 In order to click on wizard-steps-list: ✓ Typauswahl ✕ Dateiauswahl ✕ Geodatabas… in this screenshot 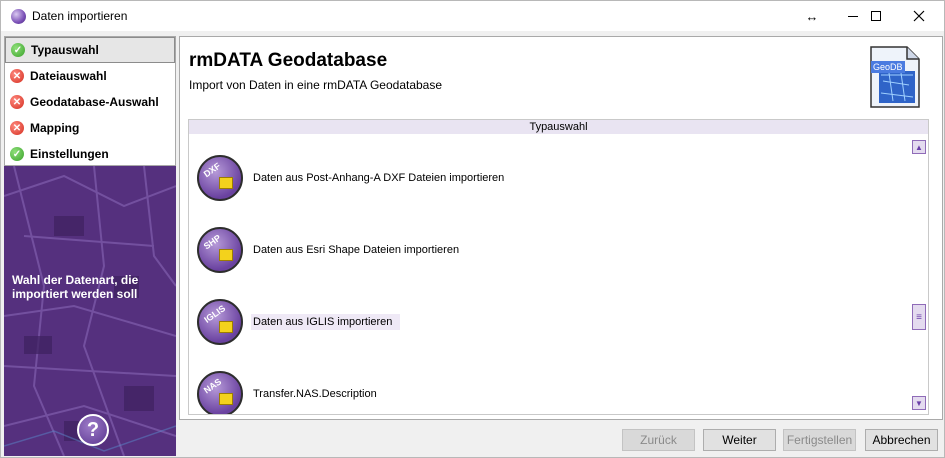, I will do `click(90, 101)`.